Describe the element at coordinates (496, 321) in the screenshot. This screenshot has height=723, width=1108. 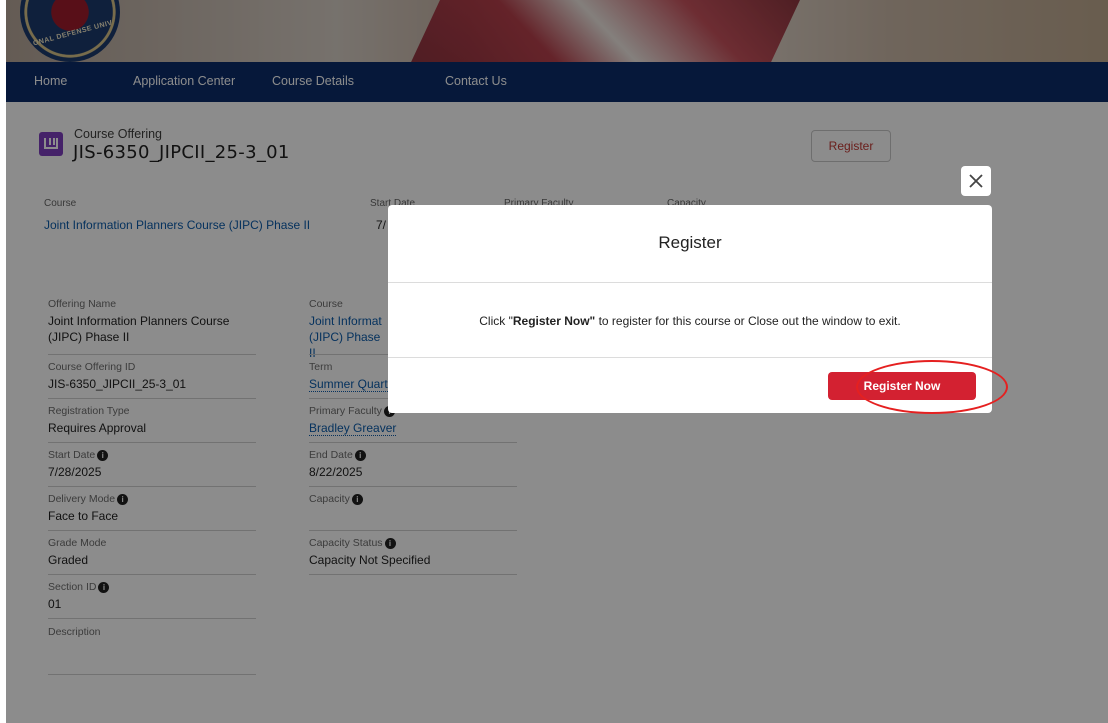
I see `message-prefix: Click "` at that location.